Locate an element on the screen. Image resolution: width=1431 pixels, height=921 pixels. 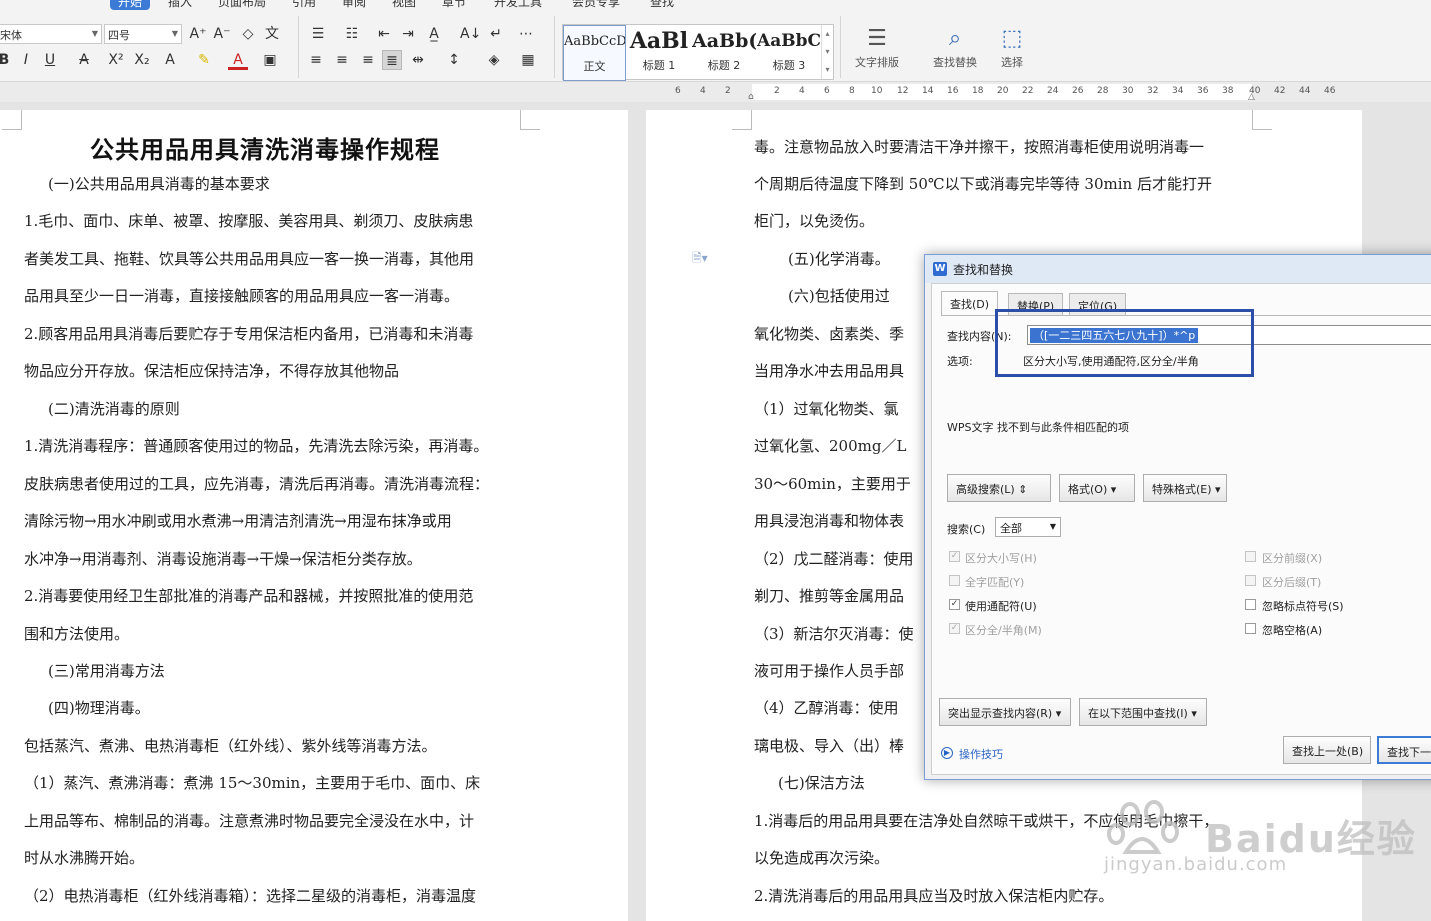
increase-indent-icon: ⇥ is located at coordinates (408, 34).